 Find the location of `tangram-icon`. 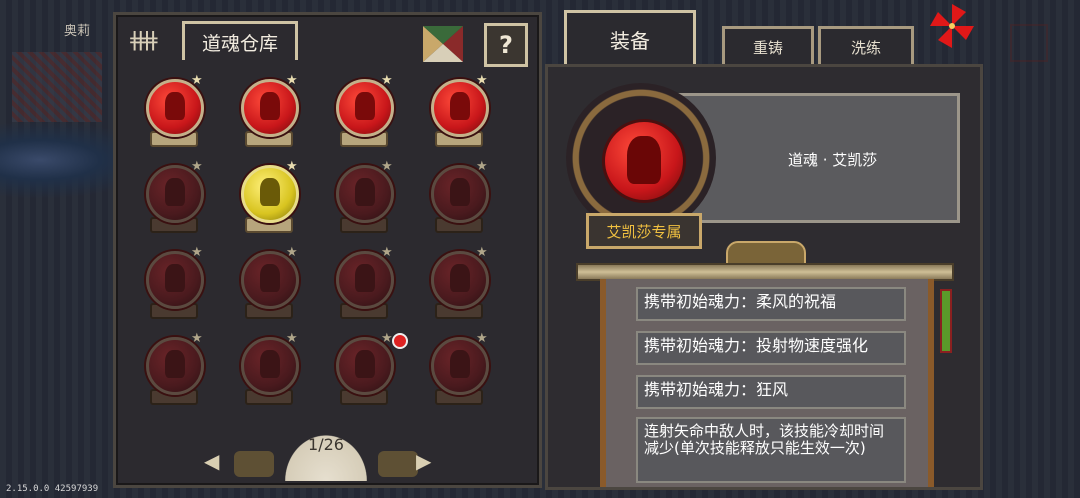

tangram-icon is located at coordinates (443, 44).